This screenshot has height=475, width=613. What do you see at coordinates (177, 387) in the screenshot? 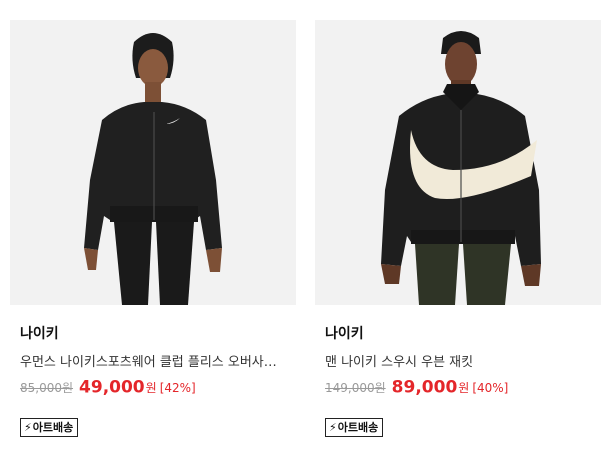
I see `discount-rate: [42%]` at bounding box center [177, 387].